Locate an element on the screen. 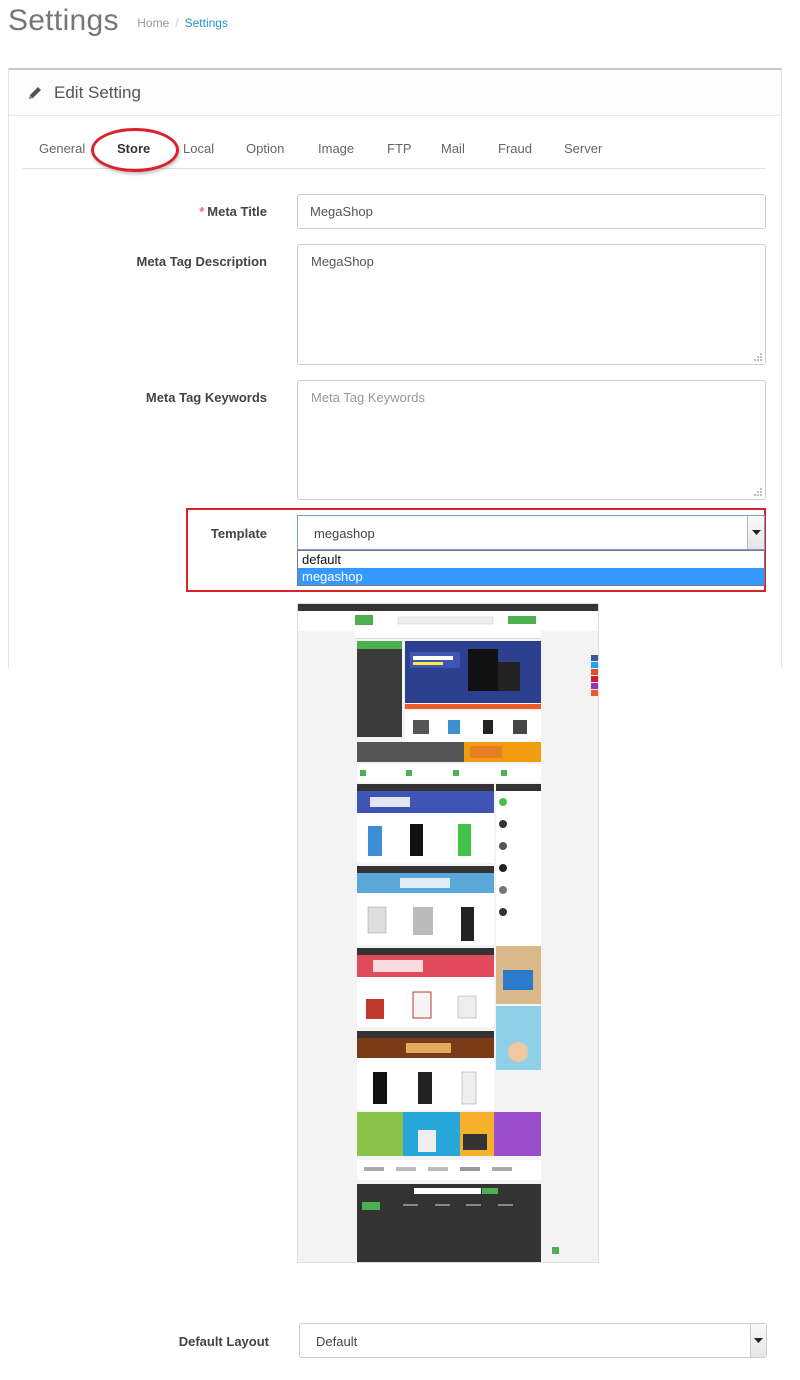 This screenshot has width=800, height=1380. meta-keywords-label: Meta Tag Keywords is located at coordinates (206, 397).